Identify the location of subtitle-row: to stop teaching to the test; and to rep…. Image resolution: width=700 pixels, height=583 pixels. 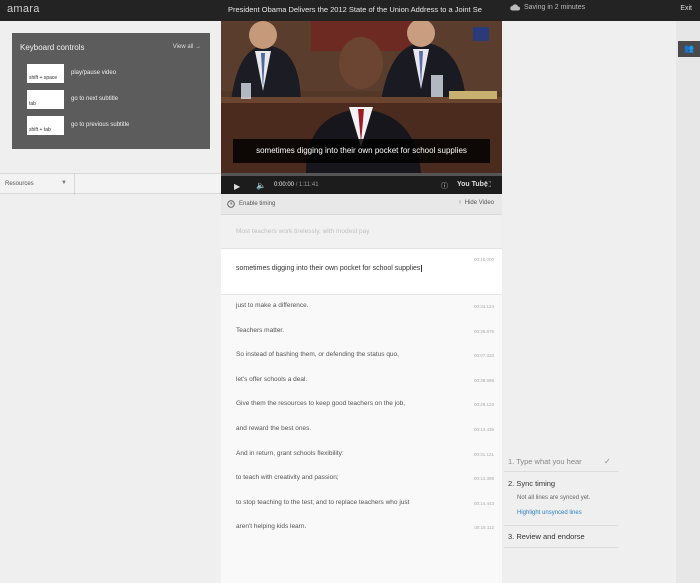
(361, 504).